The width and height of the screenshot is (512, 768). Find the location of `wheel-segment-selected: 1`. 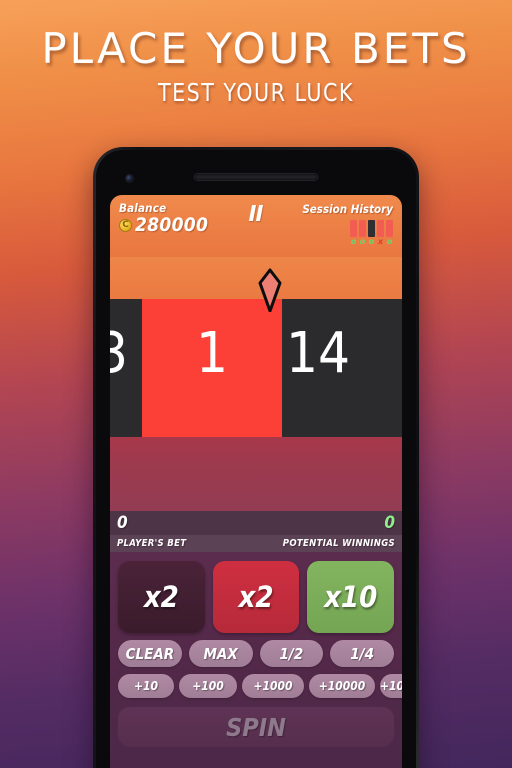

wheel-segment-selected: 1 is located at coordinates (212, 368).